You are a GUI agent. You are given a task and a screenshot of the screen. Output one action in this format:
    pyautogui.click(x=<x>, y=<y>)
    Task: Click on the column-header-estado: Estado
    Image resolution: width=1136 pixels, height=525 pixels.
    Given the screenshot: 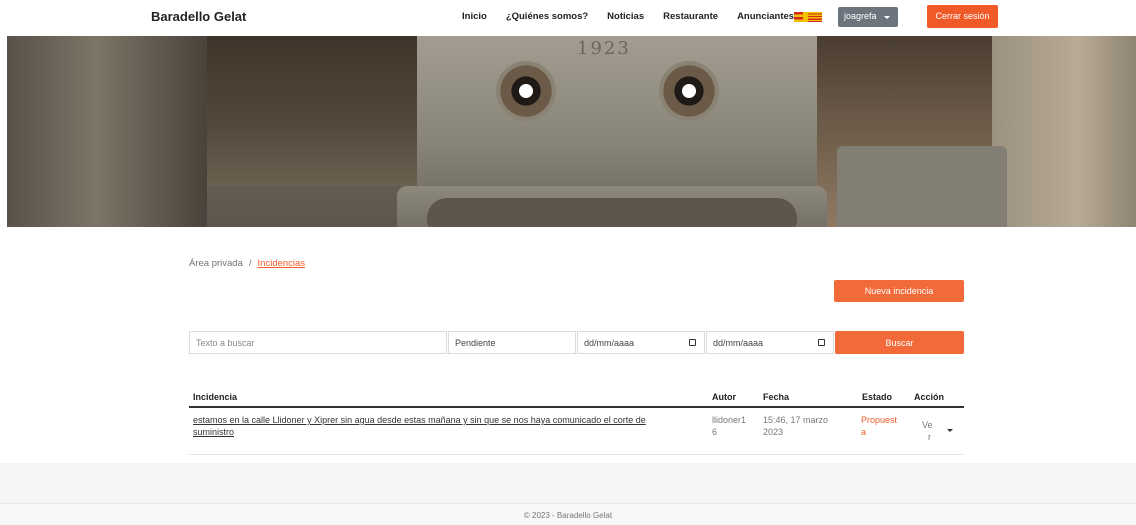 What is the action you would take?
    pyautogui.click(x=877, y=397)
    